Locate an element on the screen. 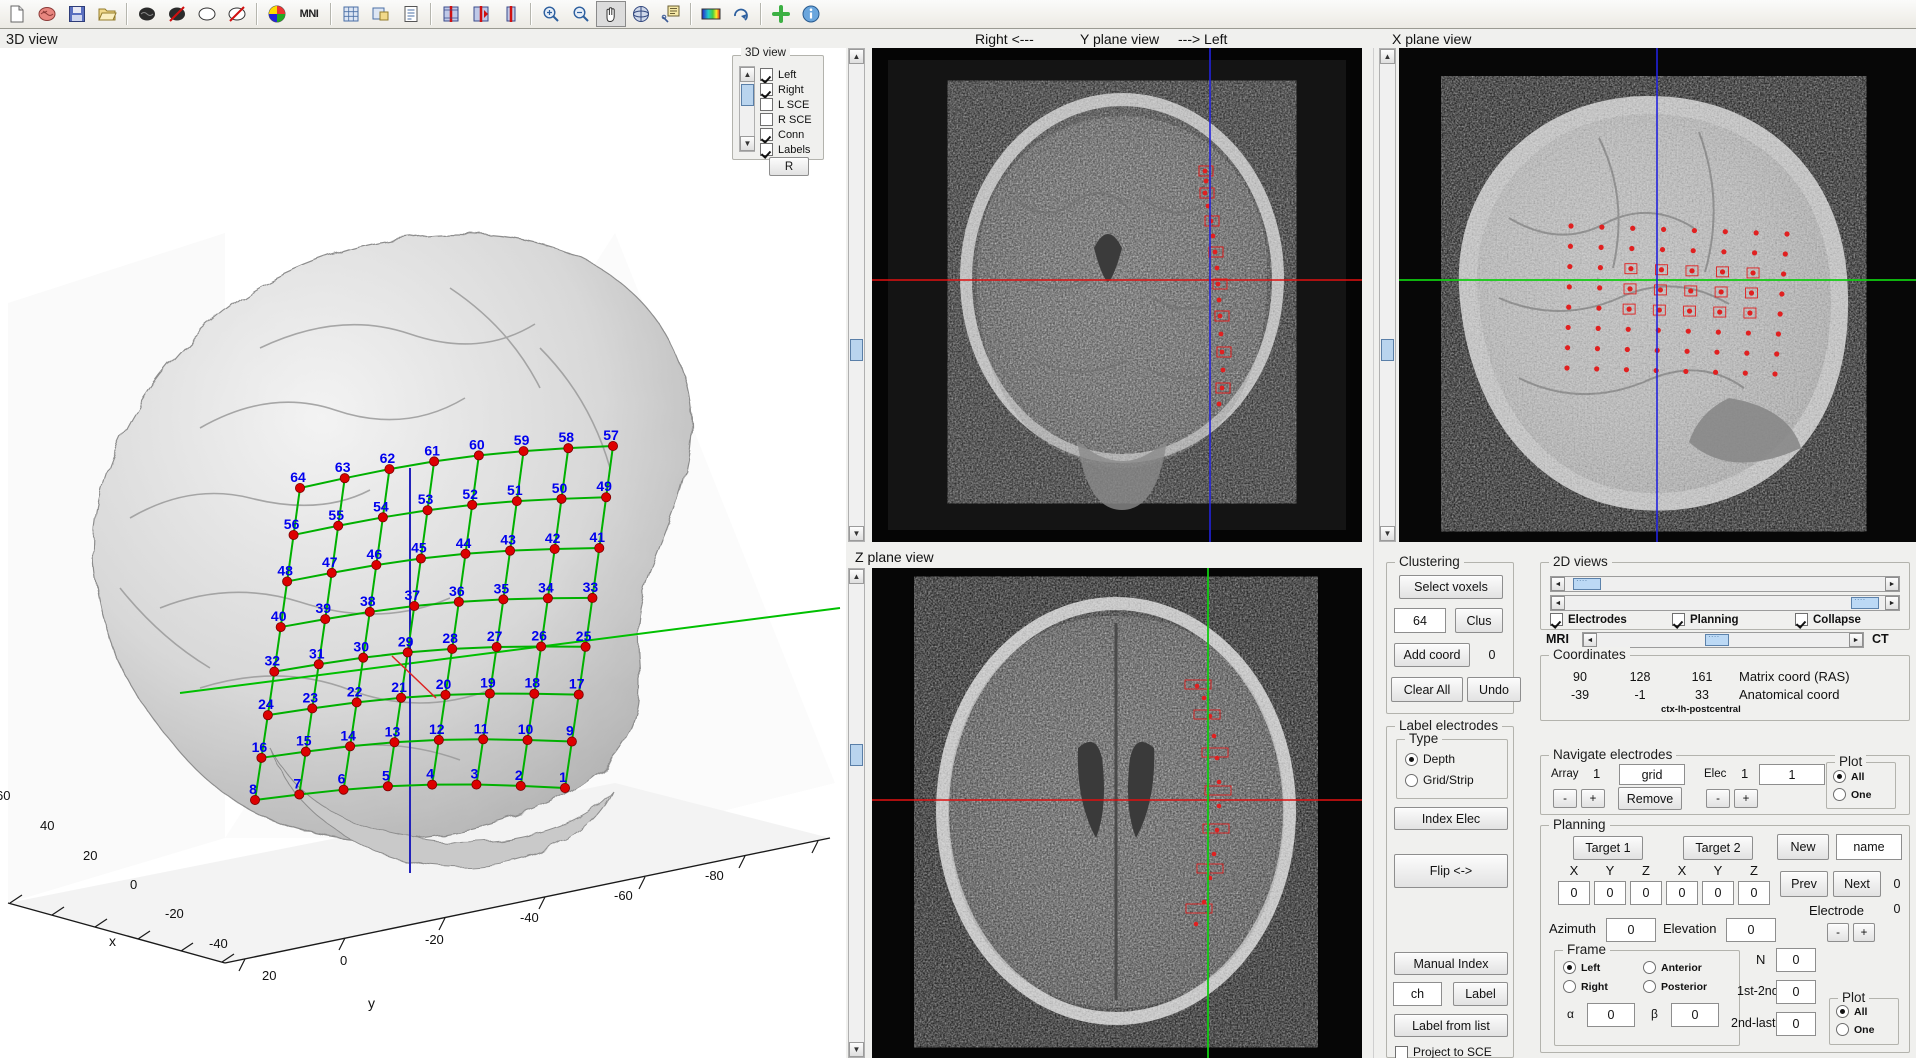 This screenshot has width=1916, height=1058. beta-field: 0 is located at coordinates (1695, 1015).